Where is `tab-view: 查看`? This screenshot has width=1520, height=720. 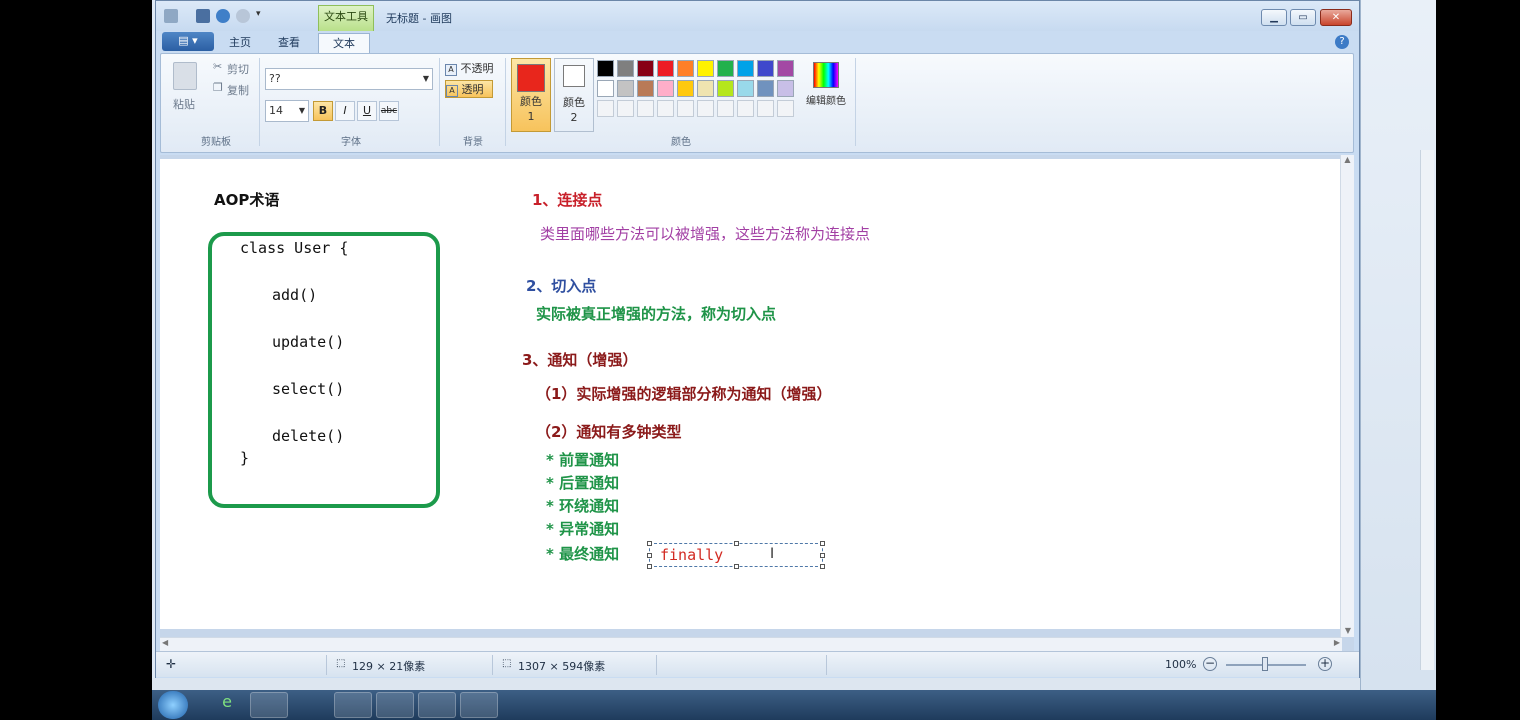 tab-view: 查看 is located at coordinates (289, 43).